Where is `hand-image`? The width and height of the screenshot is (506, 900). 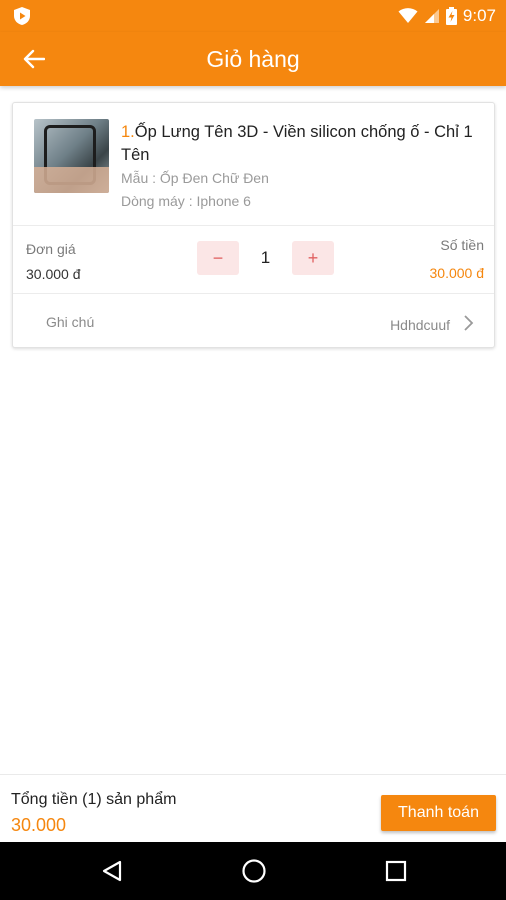 hand-image is located at coordinates (71, 180).